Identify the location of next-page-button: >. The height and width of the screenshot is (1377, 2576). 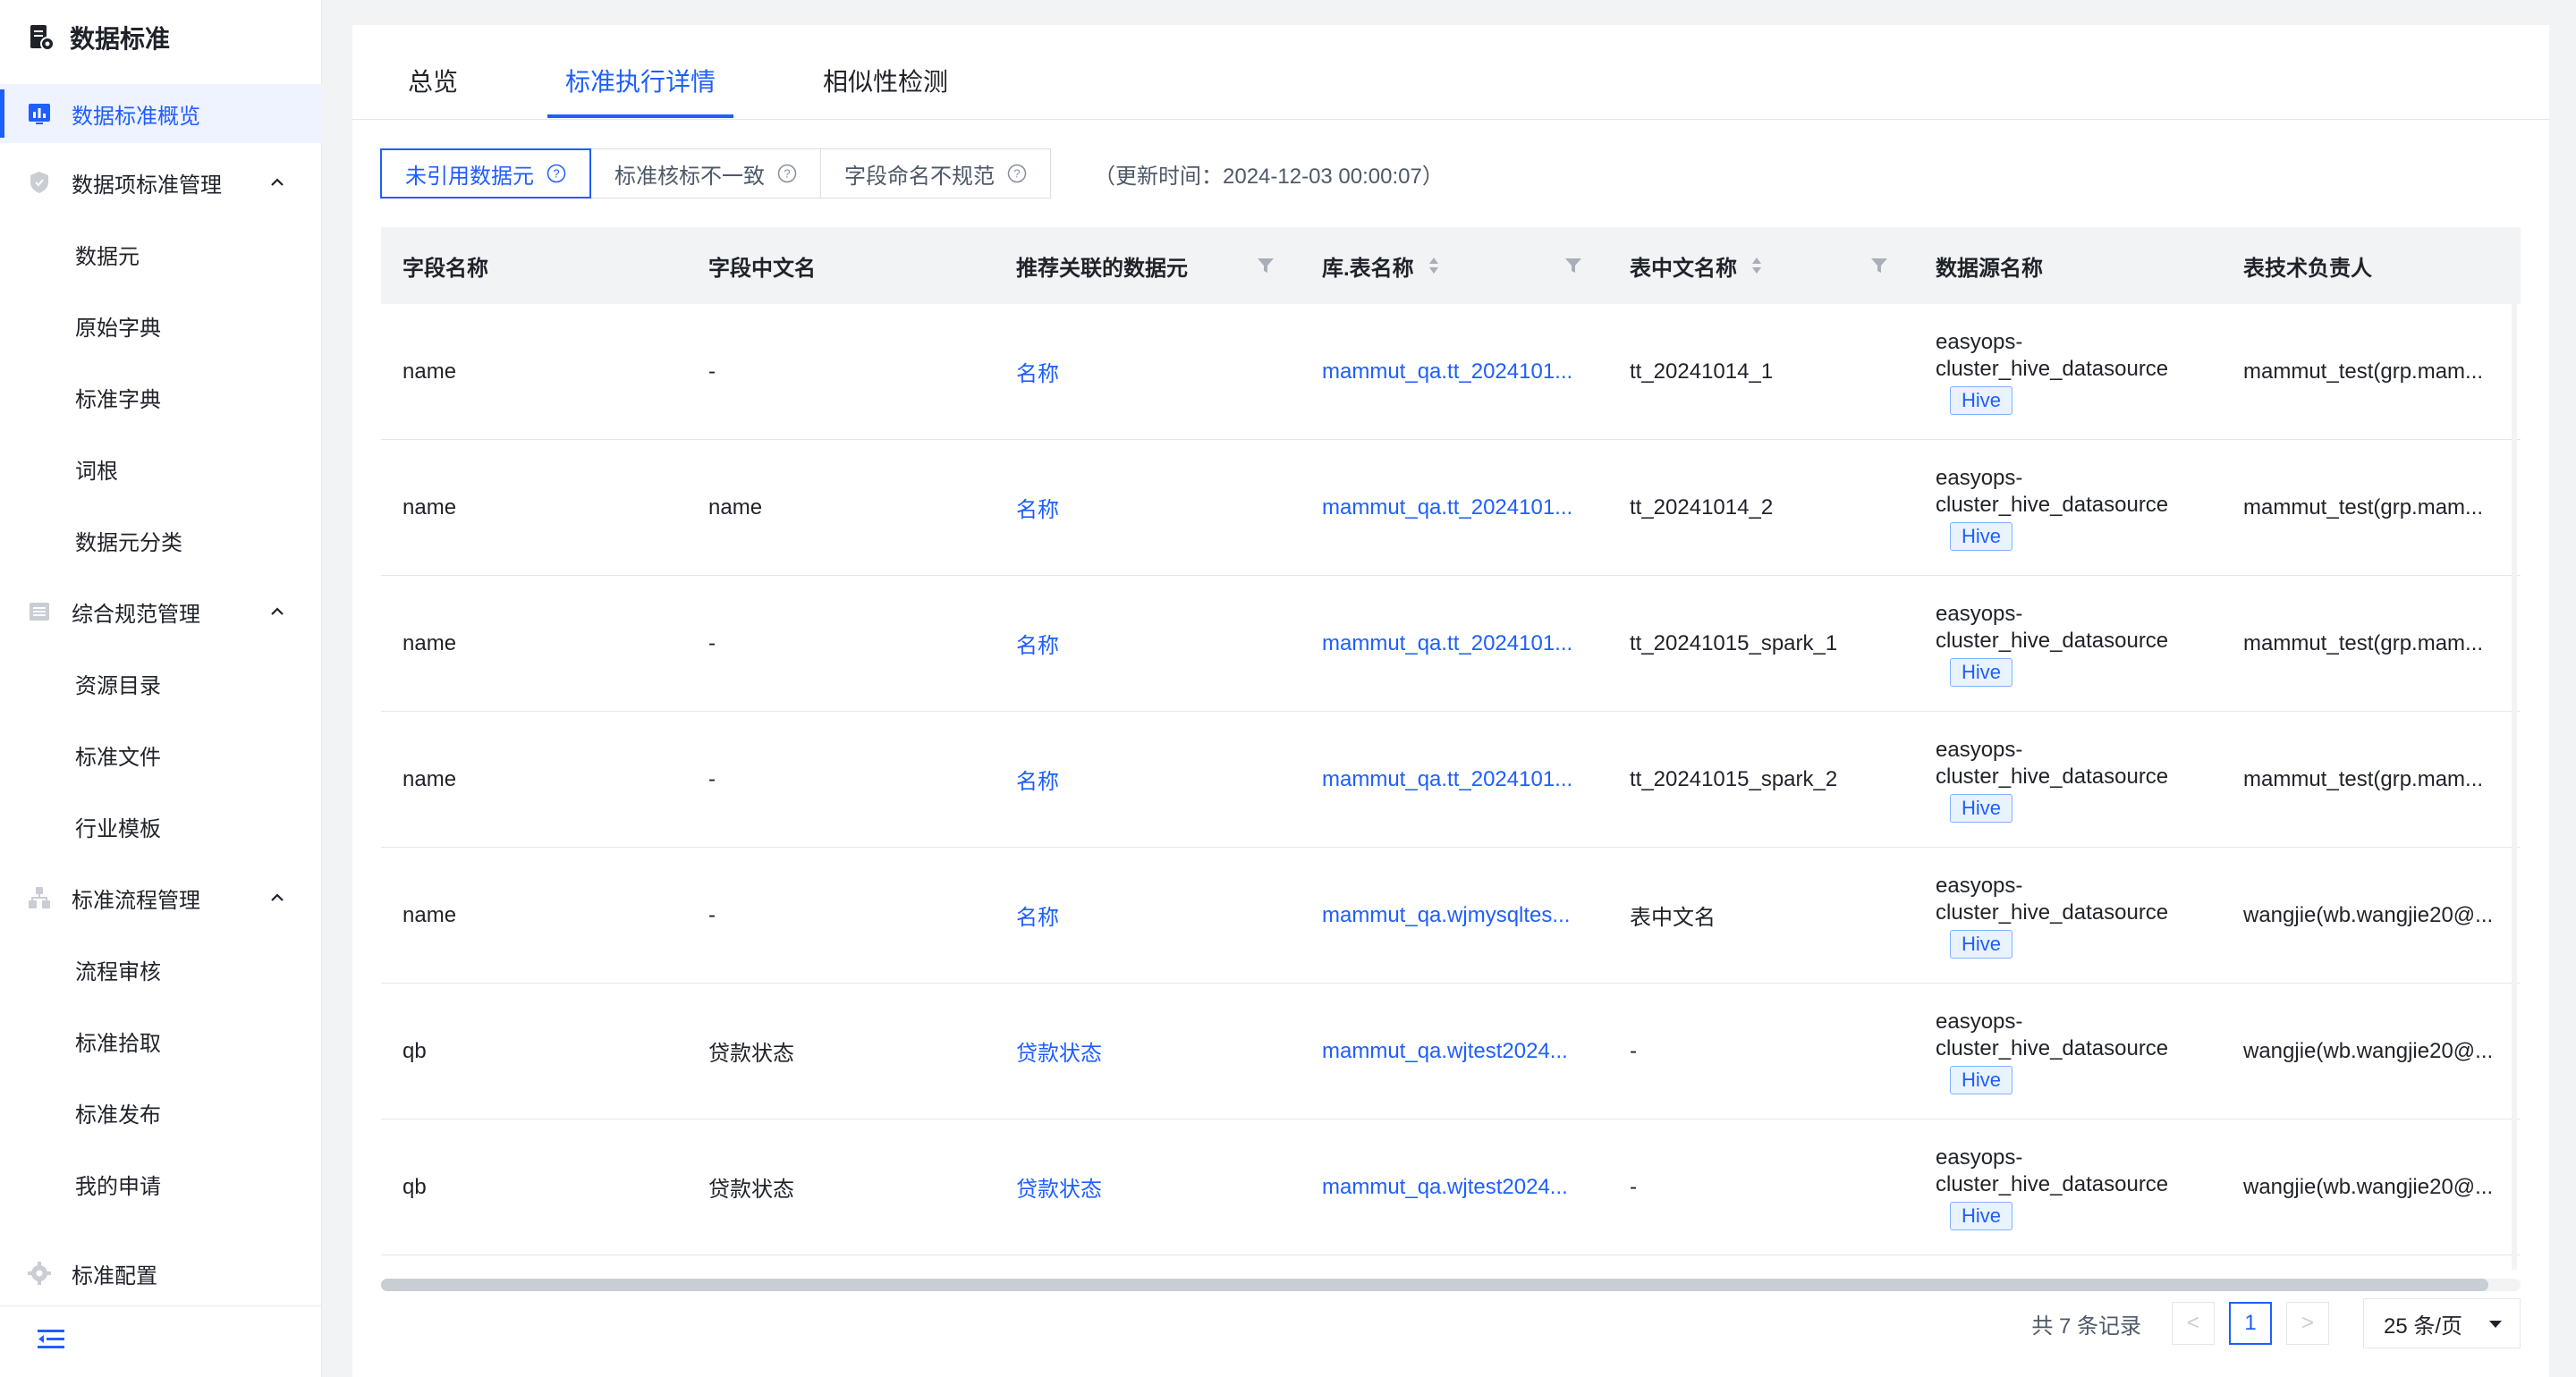
(2307, 1323).